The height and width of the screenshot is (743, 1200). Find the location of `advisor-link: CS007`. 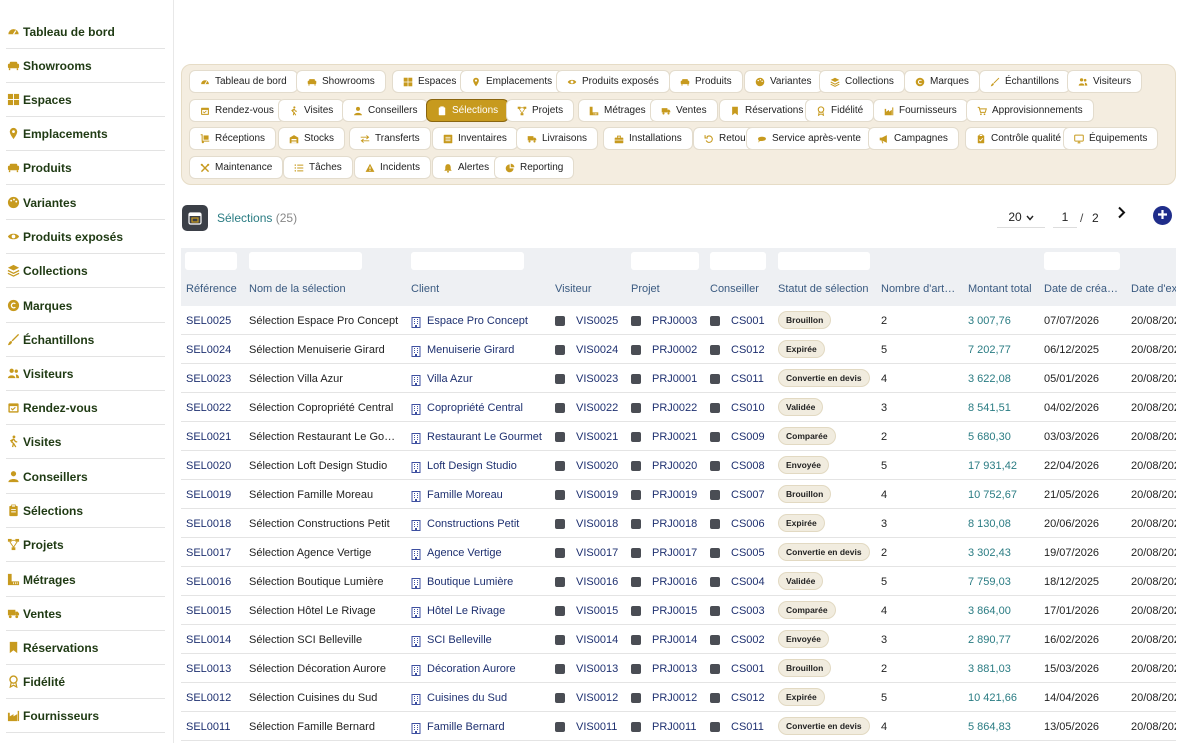

advisor-link: CS007 is located at coordinates (748, 495).